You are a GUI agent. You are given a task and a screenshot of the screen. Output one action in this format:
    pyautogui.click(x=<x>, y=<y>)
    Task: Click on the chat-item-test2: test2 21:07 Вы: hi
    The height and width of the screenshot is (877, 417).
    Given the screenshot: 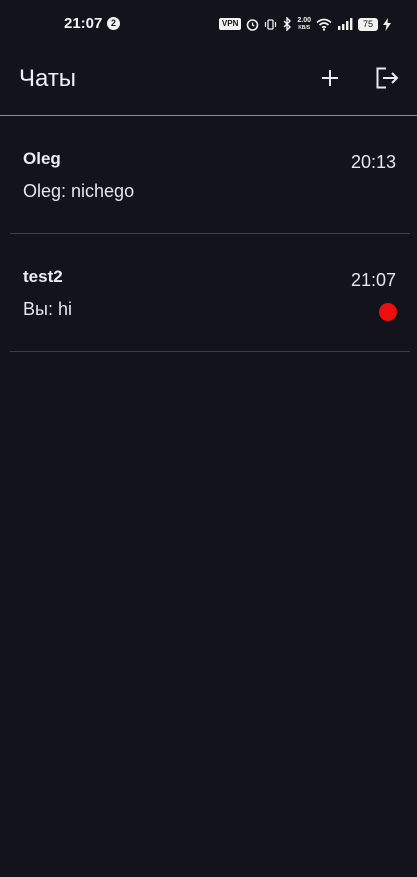 What is the action you would take?
    pyautogui.click(x=210, y=293)
    